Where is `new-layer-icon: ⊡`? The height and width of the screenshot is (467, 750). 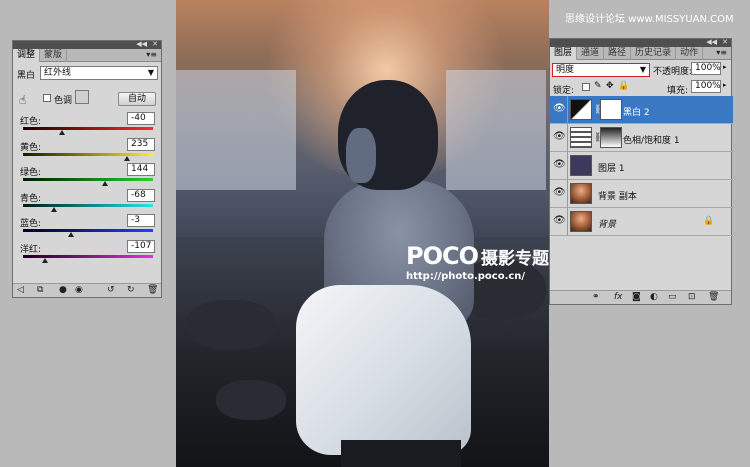
new-layer-icon: ⊡ is located at coordinates (692, 297).